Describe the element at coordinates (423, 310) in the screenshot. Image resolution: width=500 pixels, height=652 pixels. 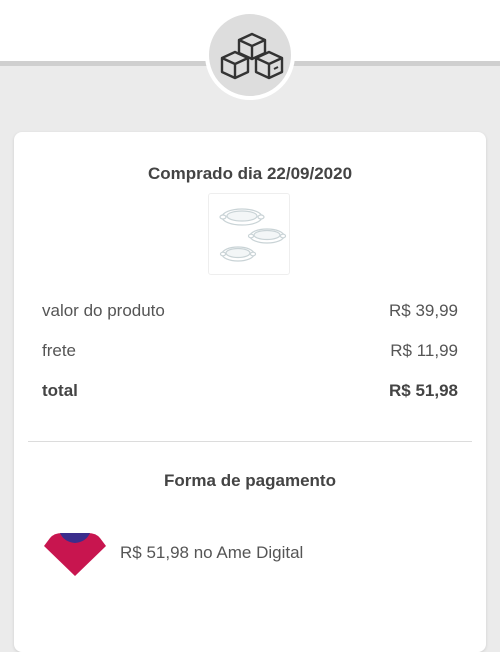
I see `price-value: R$ 39,99` at that location.